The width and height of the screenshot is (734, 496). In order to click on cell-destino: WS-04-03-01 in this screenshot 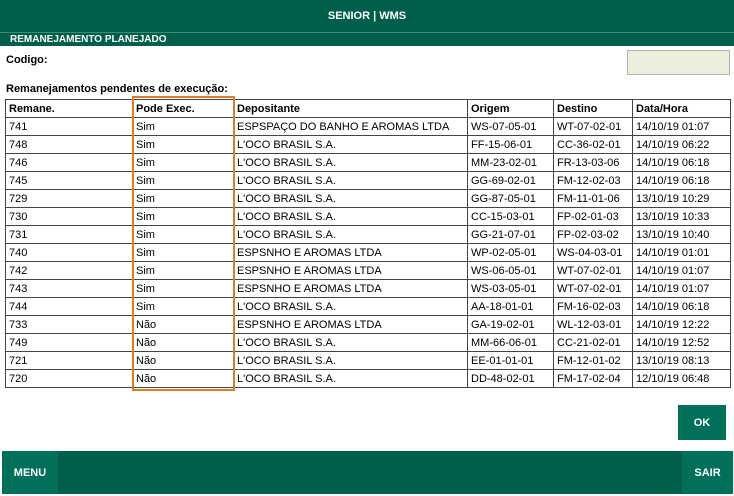, I will do `click(593, 252)`.